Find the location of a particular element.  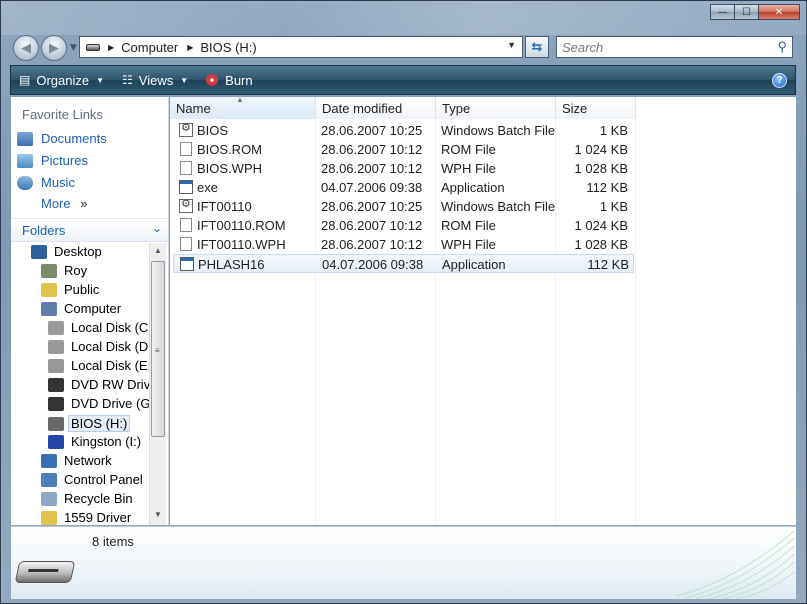

file-name: BIOS.ROM is located at coordinates (230, 149).